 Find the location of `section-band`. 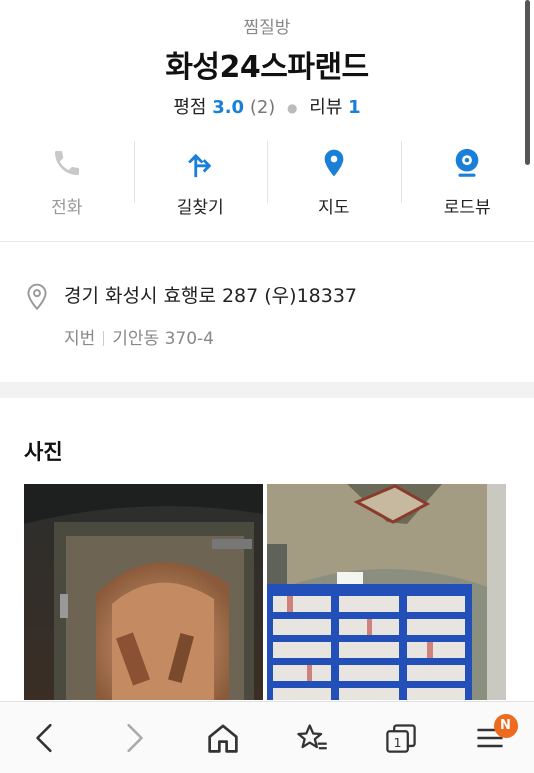

section-band is located at coordinates (267, 390).